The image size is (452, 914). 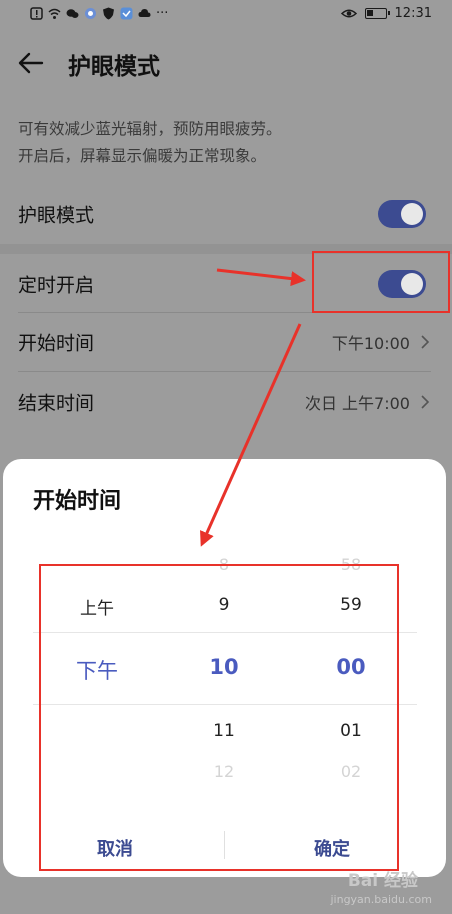 What do you see at coordinates (412, 214) in the screenshot?
I see `toggle-knob` at bounding box center [412, 214].